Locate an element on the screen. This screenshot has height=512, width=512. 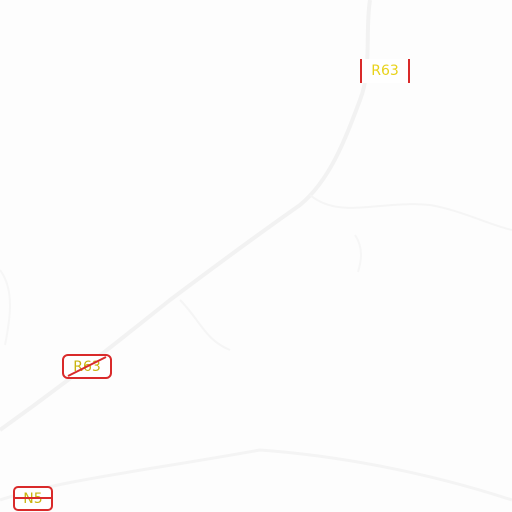
minor-track-east is located at coordinates (410, 212).